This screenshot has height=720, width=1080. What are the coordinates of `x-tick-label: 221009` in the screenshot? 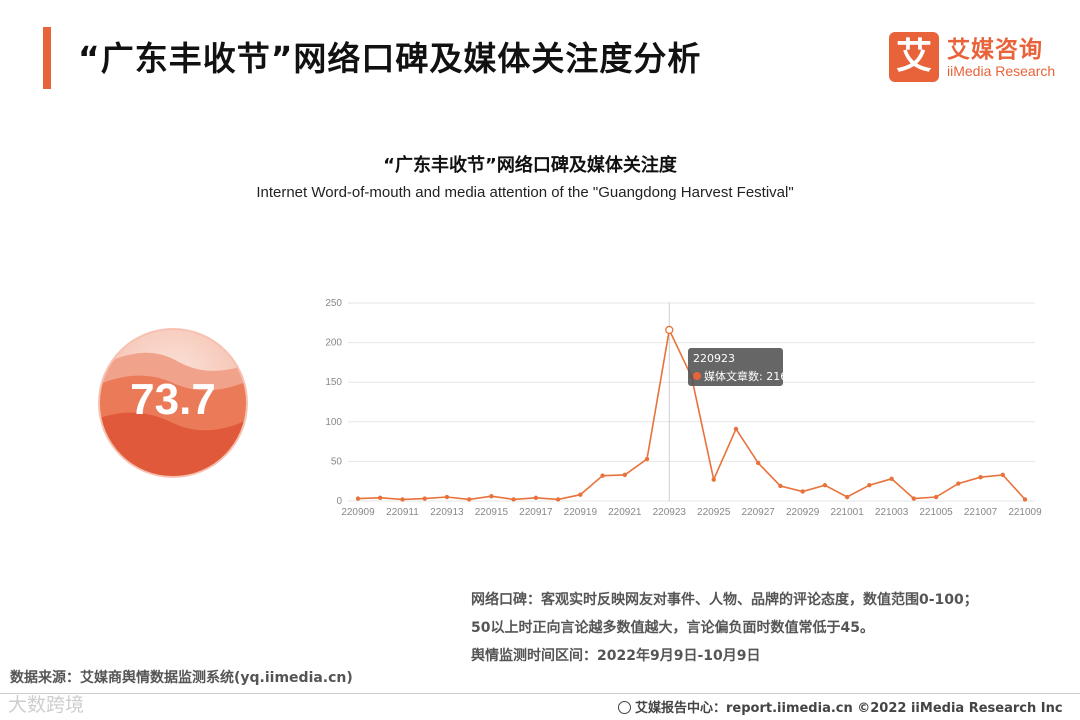 It's located at (1025, 512).